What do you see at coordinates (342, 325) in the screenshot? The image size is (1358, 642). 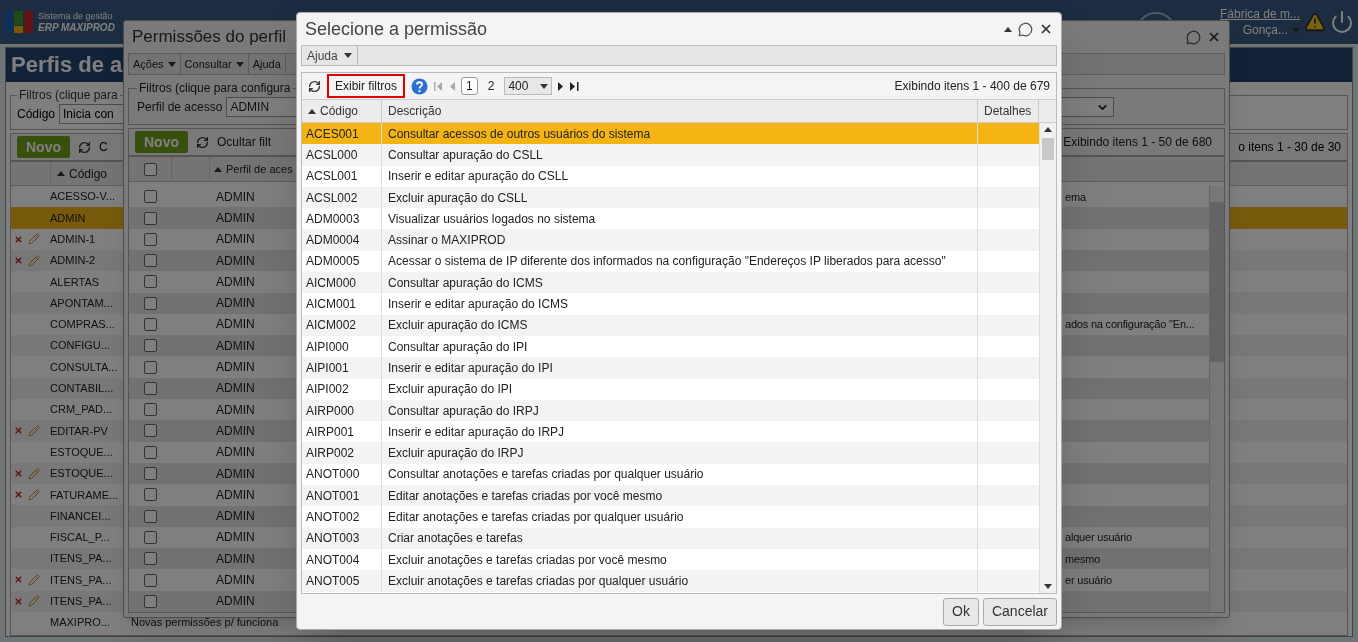 I see `table-cell: AICM002` at bounding box center [342, 325].